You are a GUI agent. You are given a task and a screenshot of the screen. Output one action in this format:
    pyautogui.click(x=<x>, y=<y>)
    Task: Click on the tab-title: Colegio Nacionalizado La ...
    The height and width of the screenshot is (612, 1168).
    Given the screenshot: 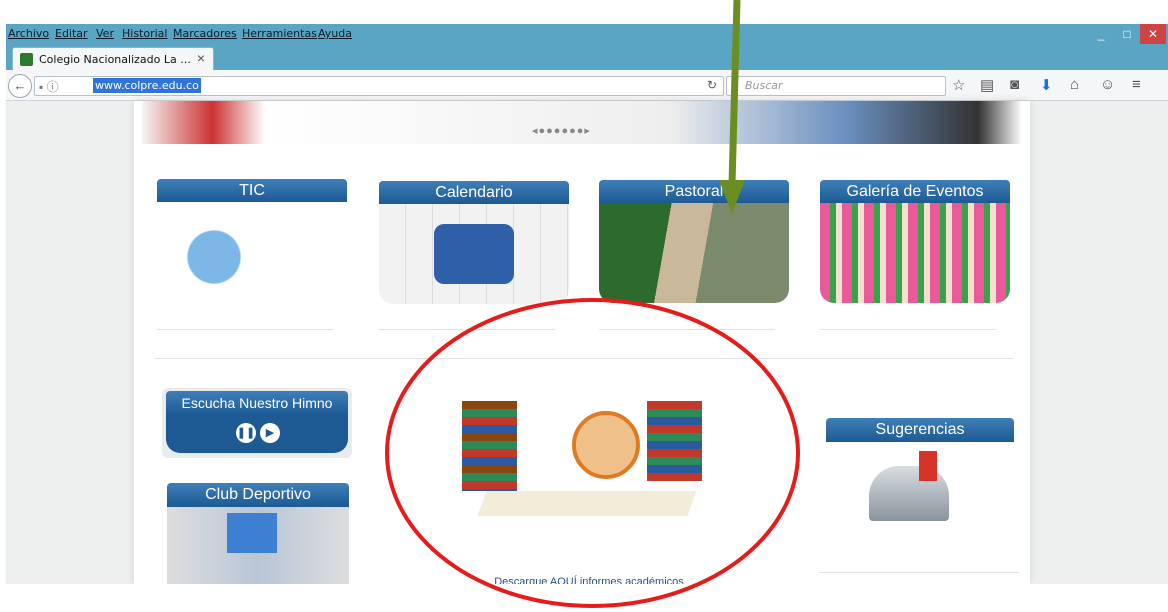 What is the action you would take?
    pyautogui.click(x=115, y=59)
    